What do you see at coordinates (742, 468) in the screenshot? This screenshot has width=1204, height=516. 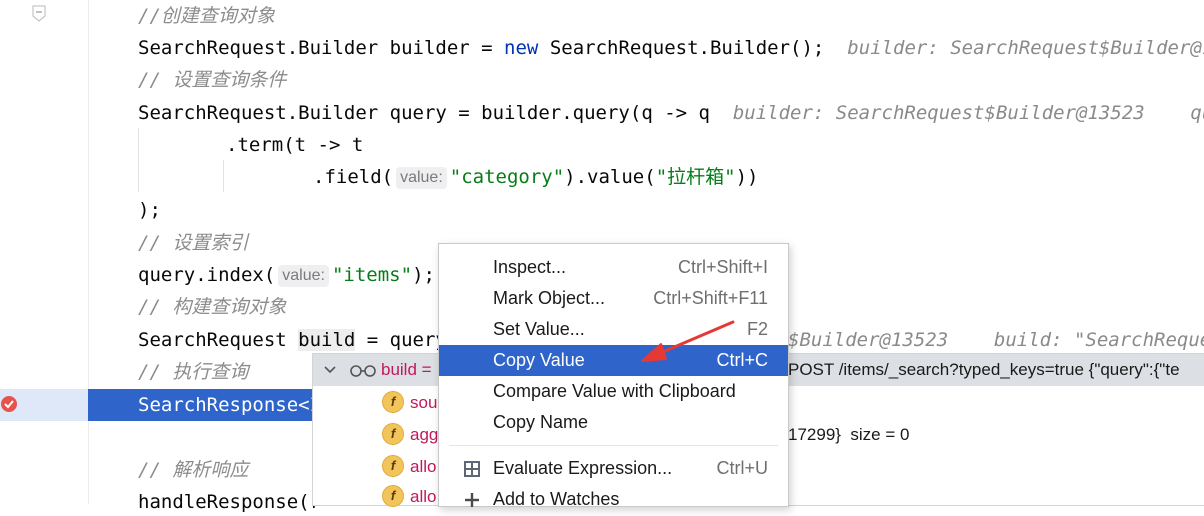 I see `menu-item-shortcut: Ctrl+U` at bounding box center [742, 468].